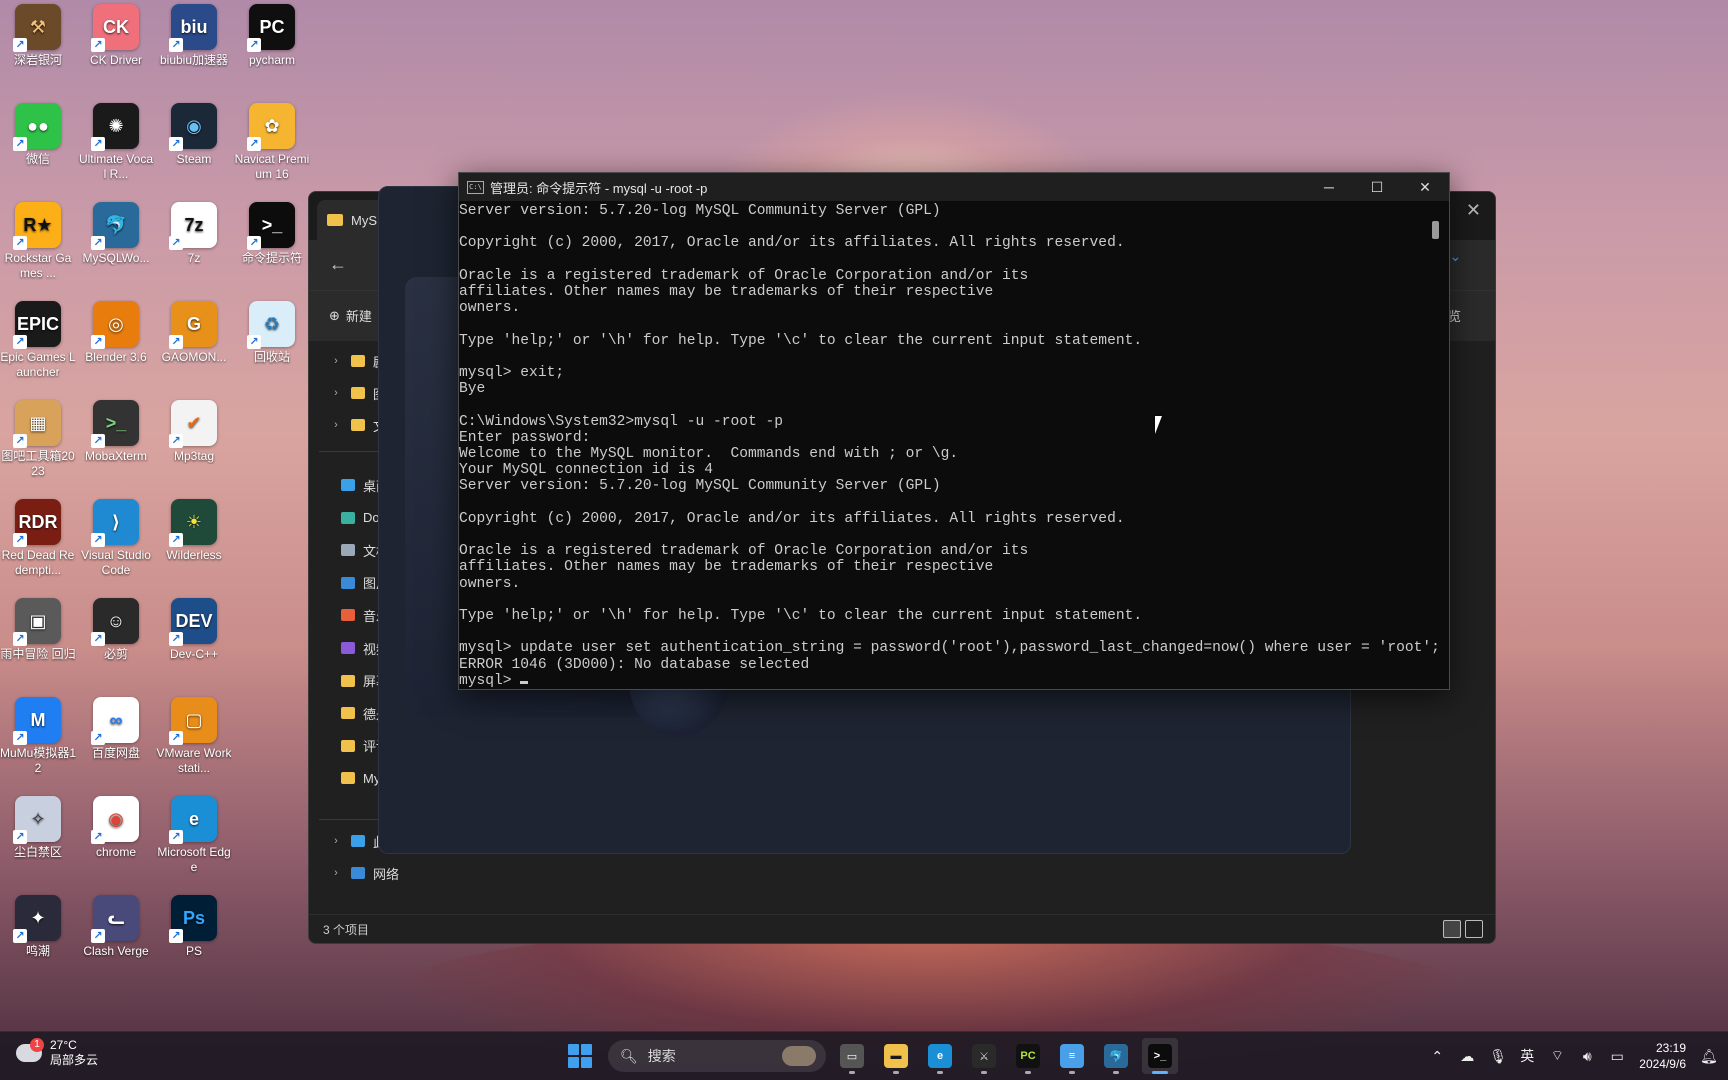 This screenshot has height=1080, width=1728. I want to click on desktop-icon: ☀ ↗ Wilderless, so click(194, 529).